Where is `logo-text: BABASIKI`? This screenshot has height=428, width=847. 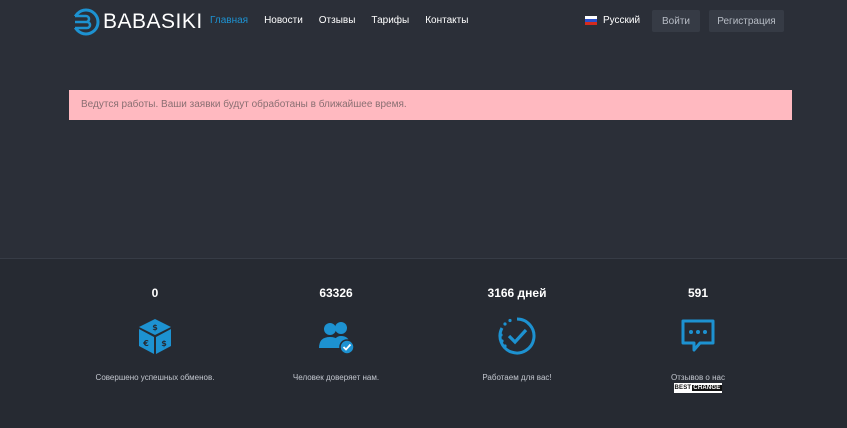
logo-text: BABASIKI is located at coordinates (153, 21).